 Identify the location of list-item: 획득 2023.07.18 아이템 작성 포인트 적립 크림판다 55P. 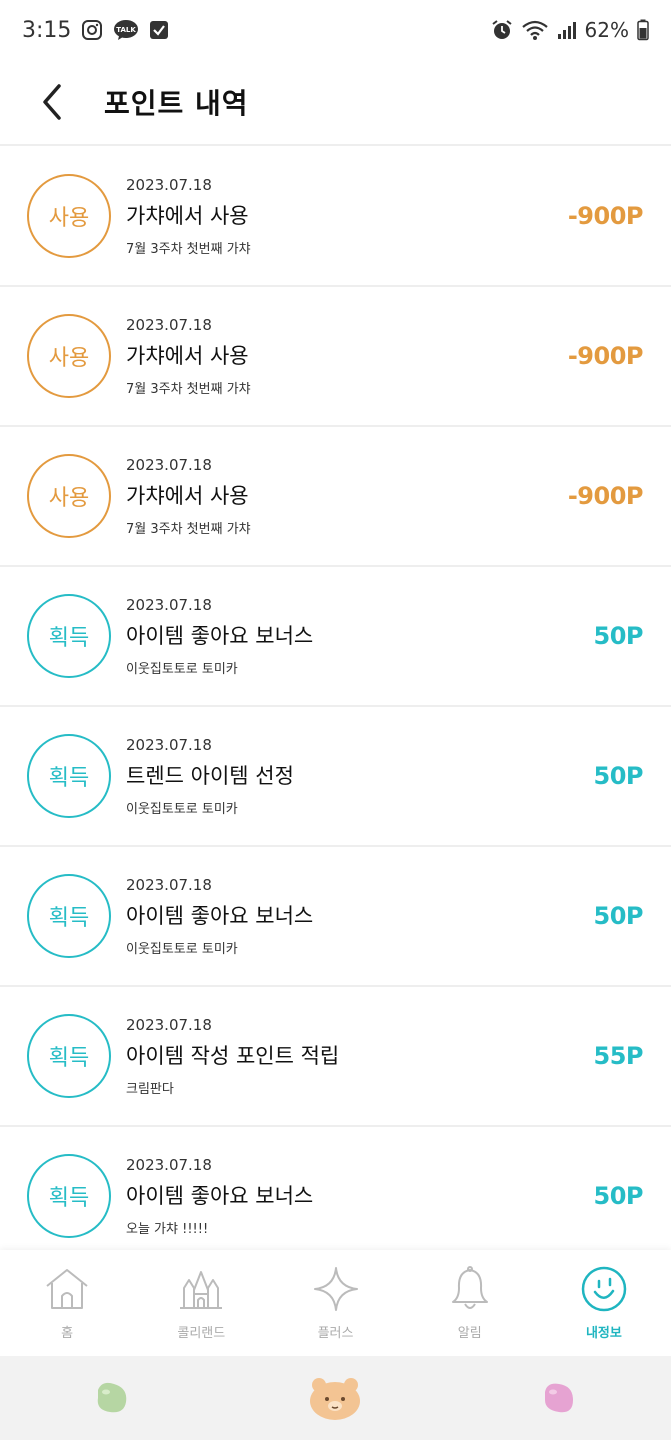
(335, 1057).